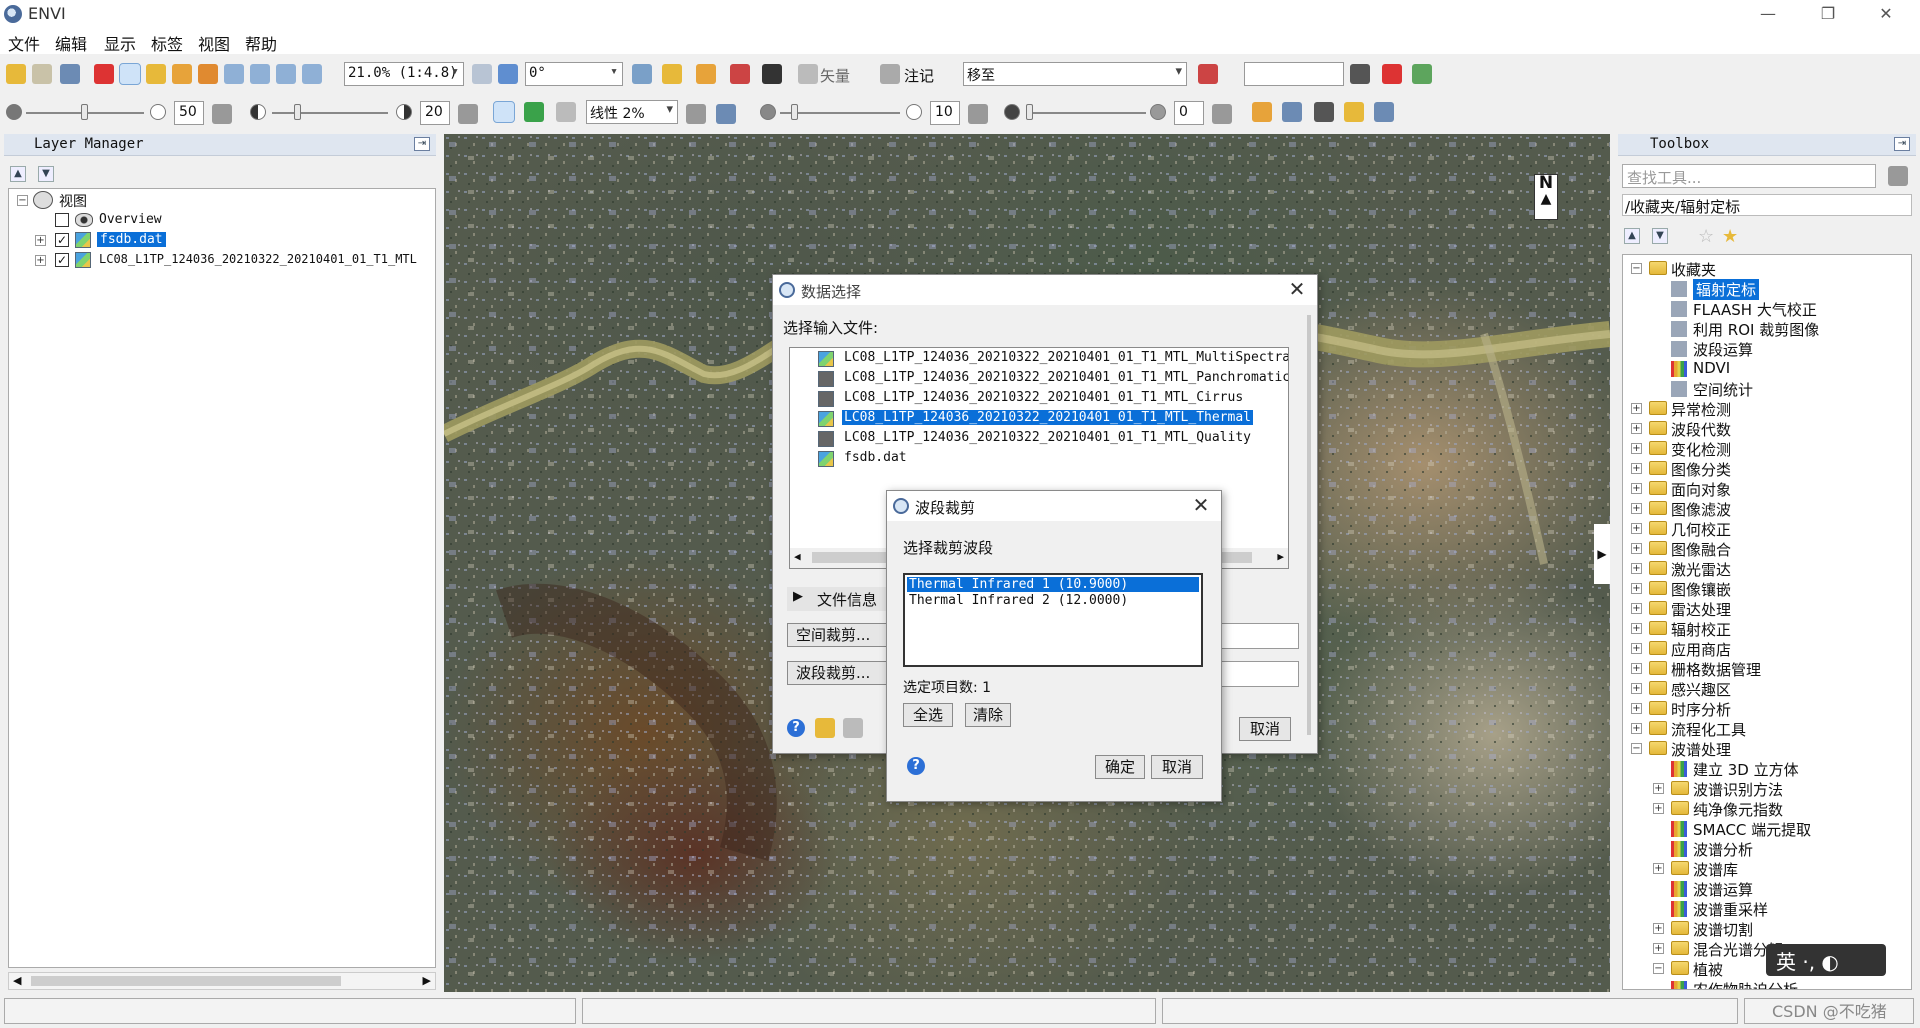  I want to click on toolbox-tool-item: 空间统计, so click(1767, 389).